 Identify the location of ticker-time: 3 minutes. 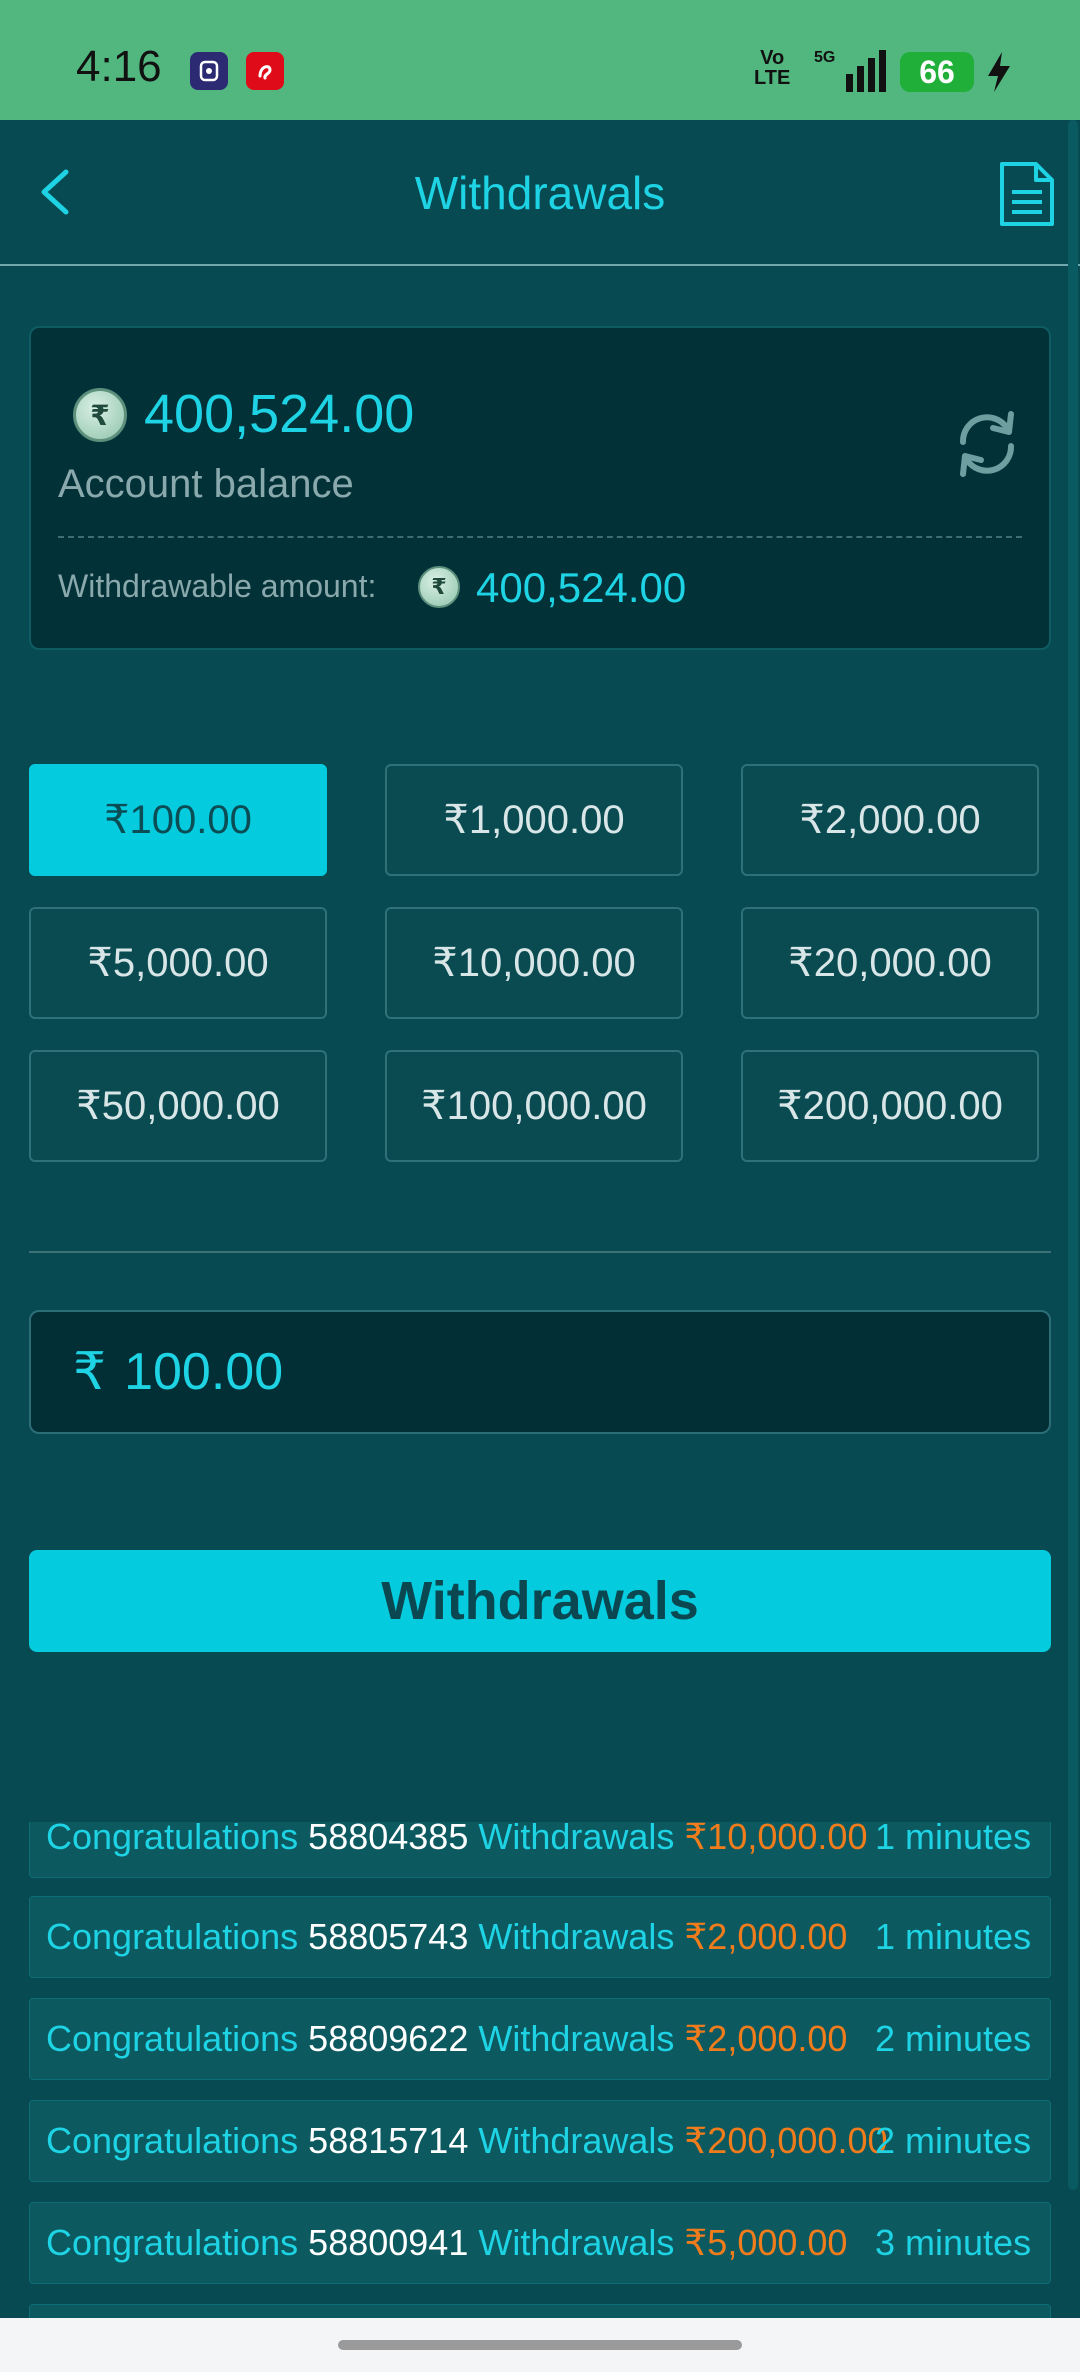
(953, 2242).